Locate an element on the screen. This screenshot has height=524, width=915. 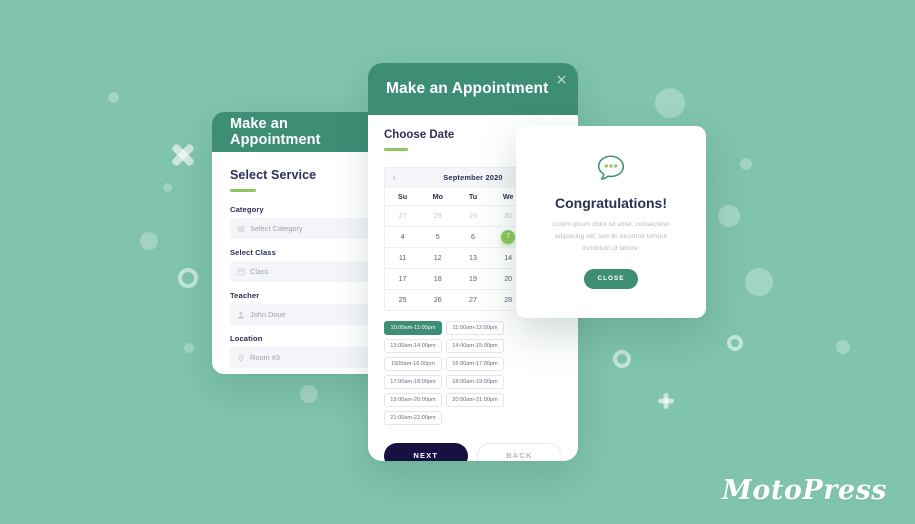
calendar-day: 28 is located at coordinates (438, 215).